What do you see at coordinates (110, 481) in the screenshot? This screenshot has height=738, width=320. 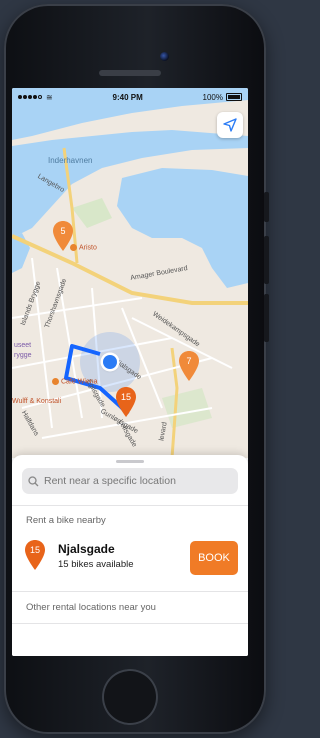 I see `search-placeholder: Rent near a specific location` at bounding box center [110, 481].